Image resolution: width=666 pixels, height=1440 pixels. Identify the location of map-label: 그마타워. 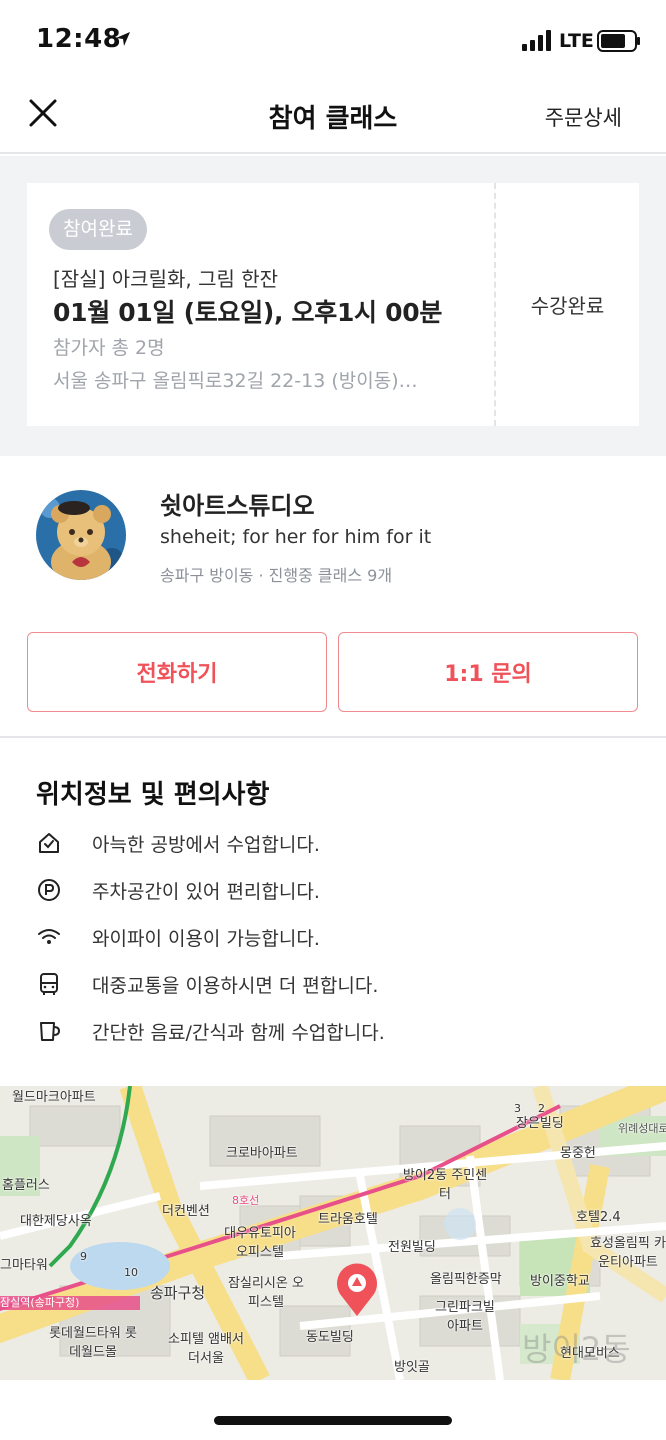
(24, 1265).